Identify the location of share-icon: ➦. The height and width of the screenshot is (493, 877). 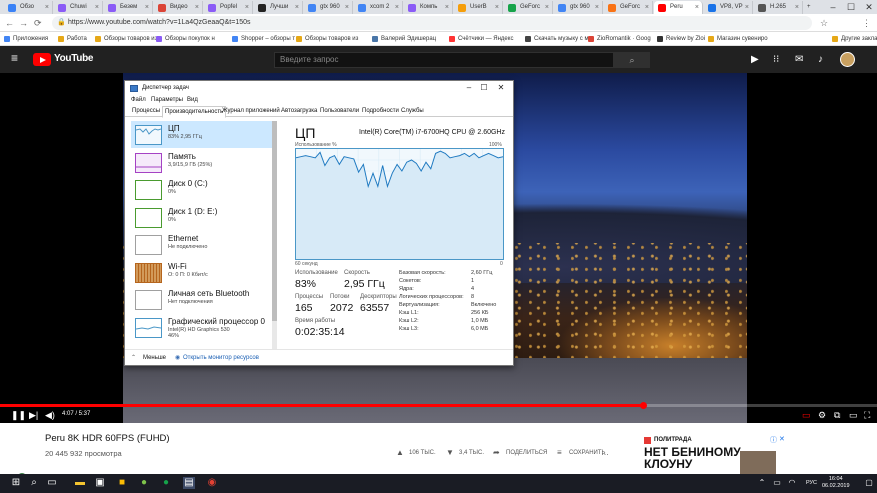
(496, 452).